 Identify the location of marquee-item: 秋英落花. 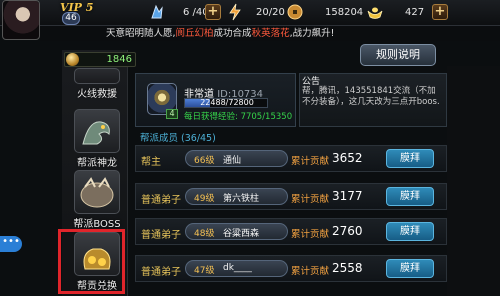
(270, 33).